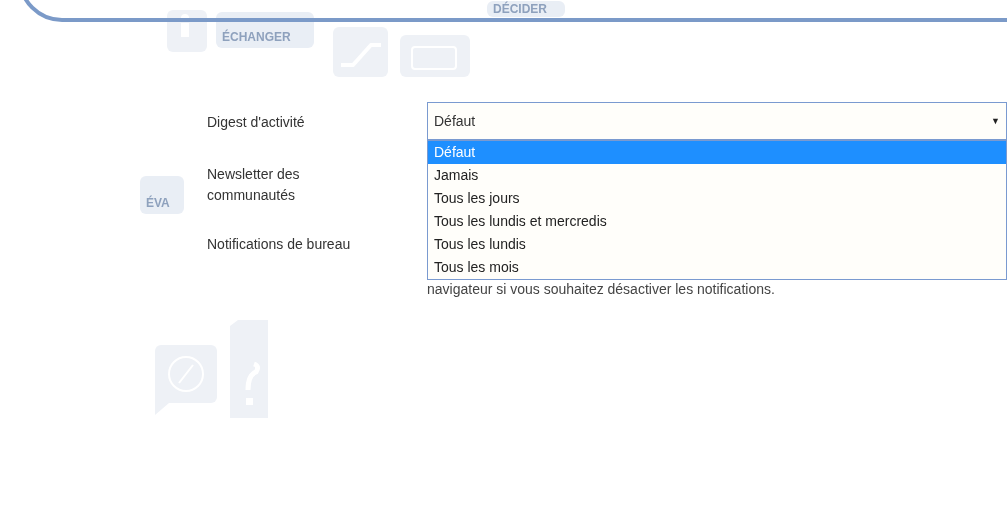 The width and height of the screenshot is (1007, 531). Describe the element at coordinates (995, 121) in the screenshot. I see `caret-icon: ▼` at that location.